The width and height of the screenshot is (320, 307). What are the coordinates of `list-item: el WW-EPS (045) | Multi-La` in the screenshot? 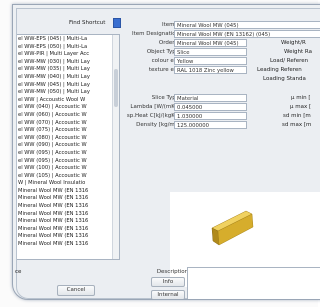 It's located at (65, 40).